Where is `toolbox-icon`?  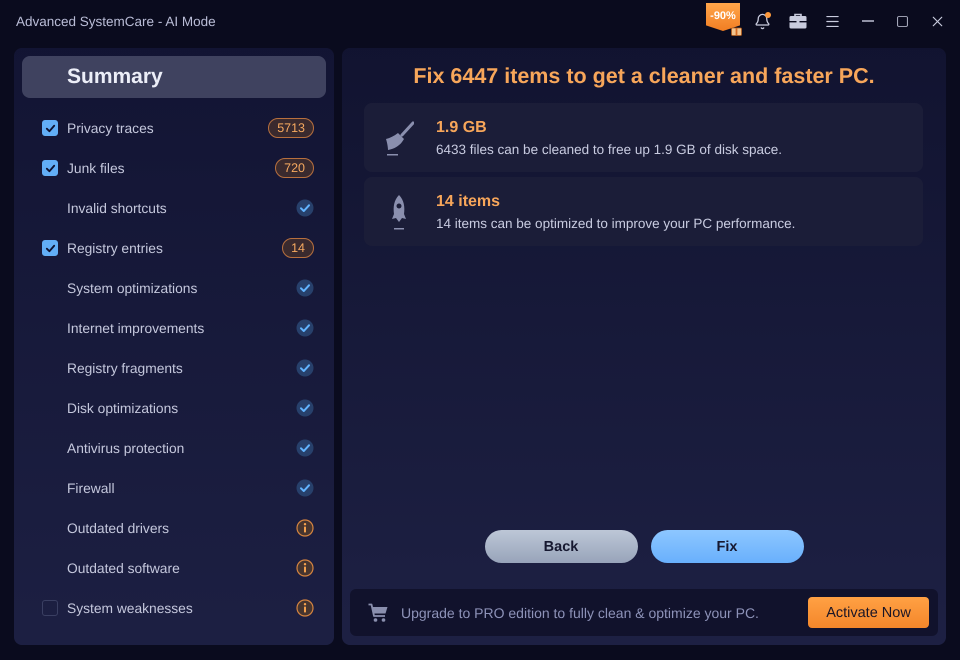 toolbox-icon is located at coordinates (797, 21).